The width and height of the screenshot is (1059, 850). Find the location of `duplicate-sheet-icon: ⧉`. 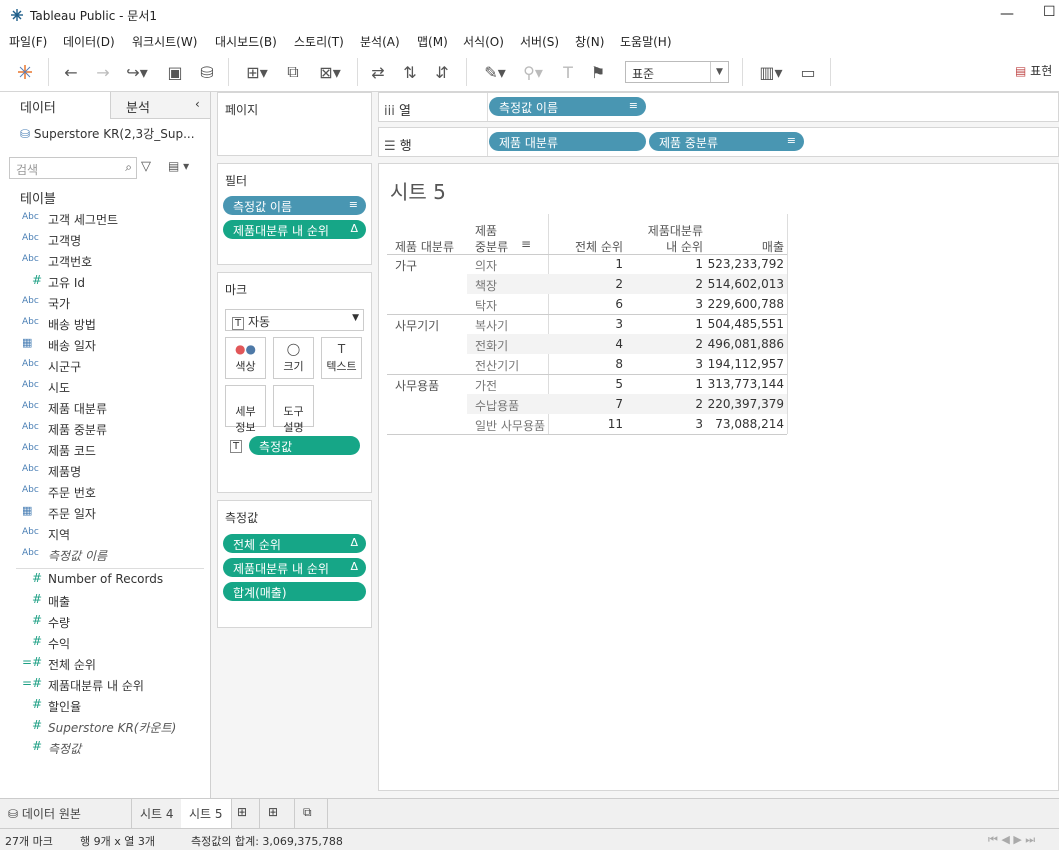

duplicate-sheet-icon: ⧉ is located at coordinates (293, 72).